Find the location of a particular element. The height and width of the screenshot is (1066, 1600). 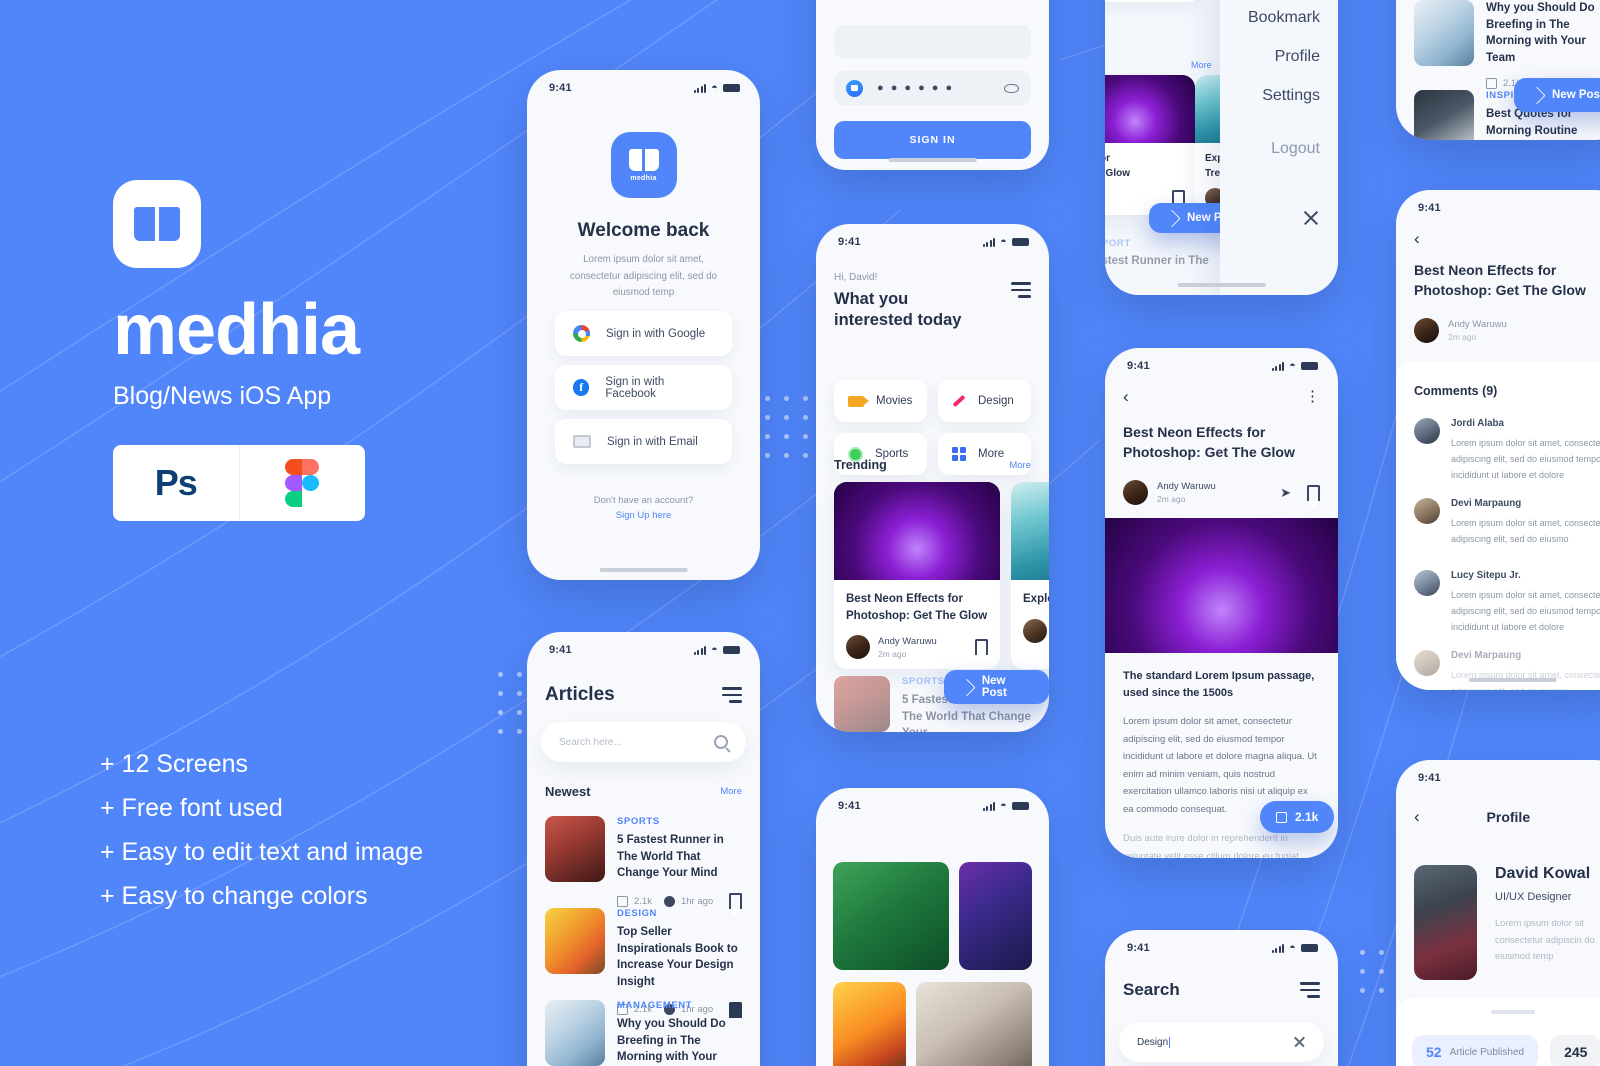

trending-more-link: More is located at coordinates (1020, 465).